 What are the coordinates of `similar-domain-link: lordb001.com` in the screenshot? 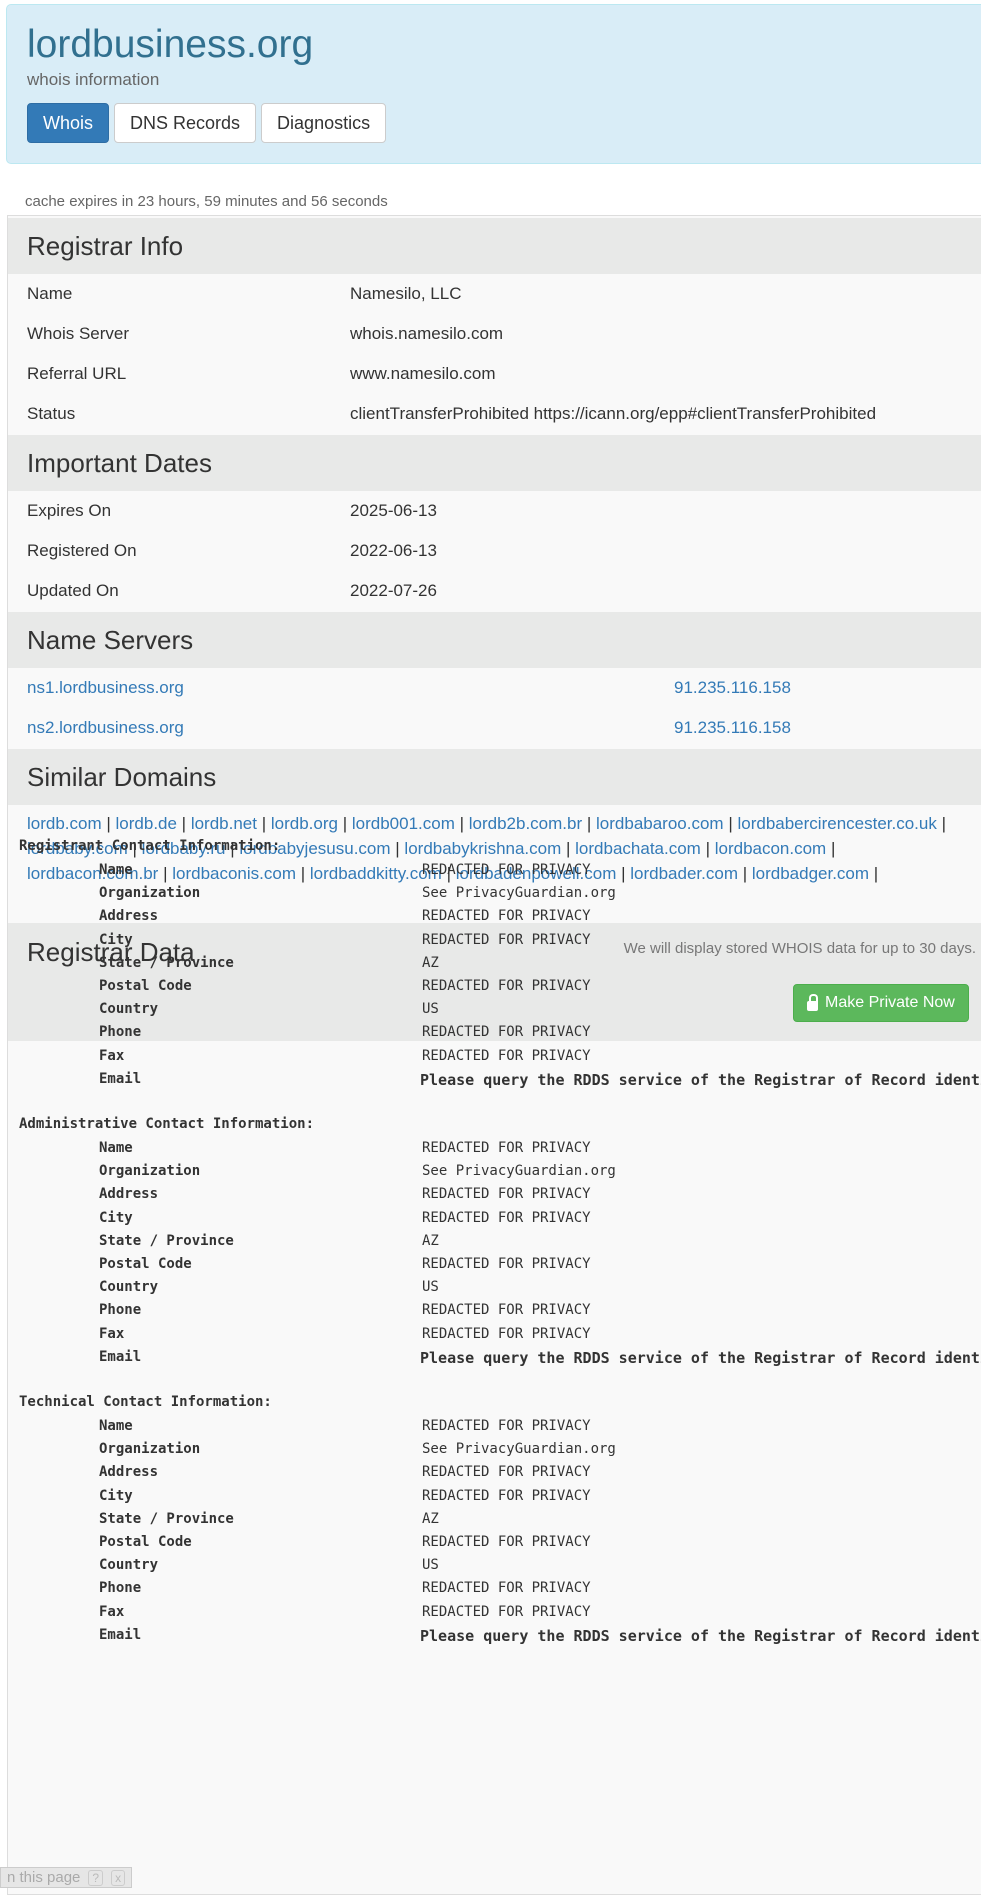 It's located at (403, 823).